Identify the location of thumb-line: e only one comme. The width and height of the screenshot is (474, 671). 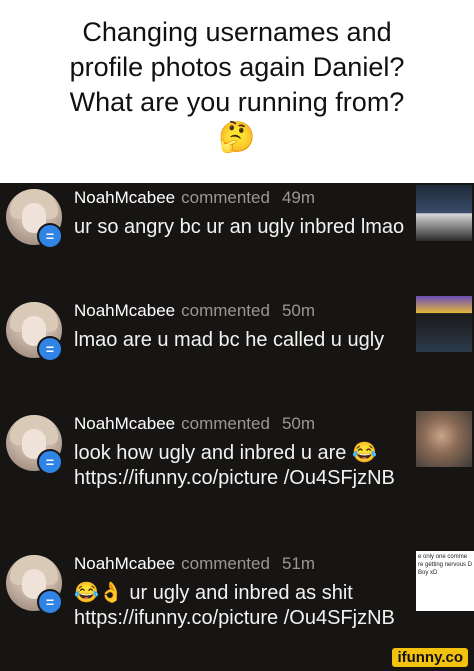
(443, 557).